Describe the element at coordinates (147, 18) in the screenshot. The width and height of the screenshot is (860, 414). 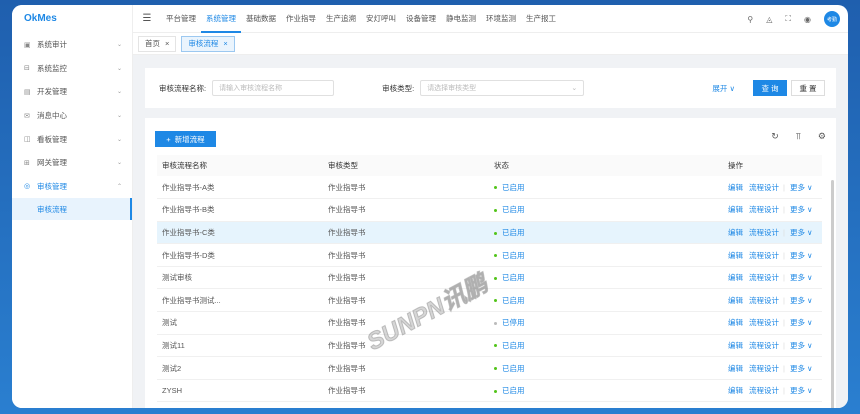
I see `menu-fold-icon: ☰` at that location.